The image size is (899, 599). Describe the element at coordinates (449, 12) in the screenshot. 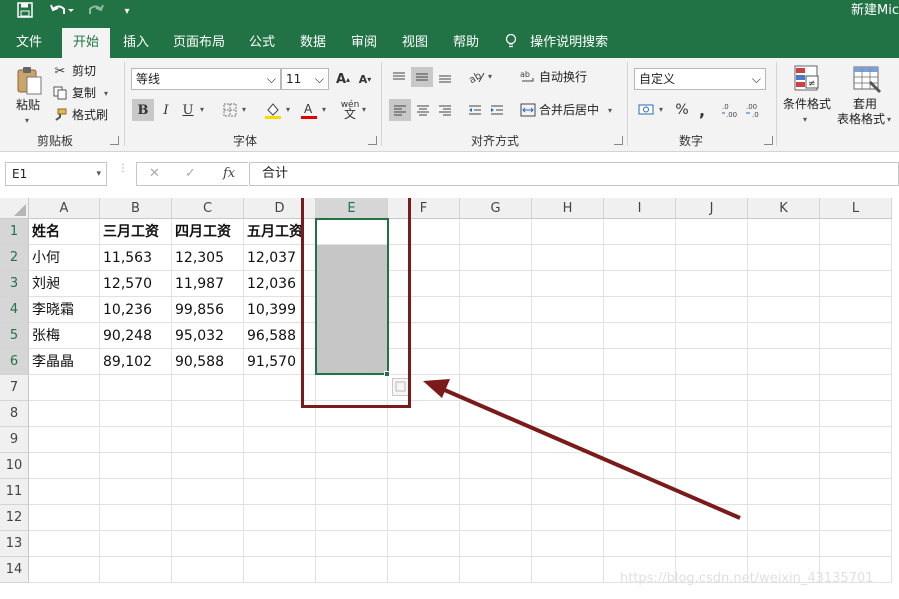

I see `title-bar: ▾ 新建Mic` at that location.